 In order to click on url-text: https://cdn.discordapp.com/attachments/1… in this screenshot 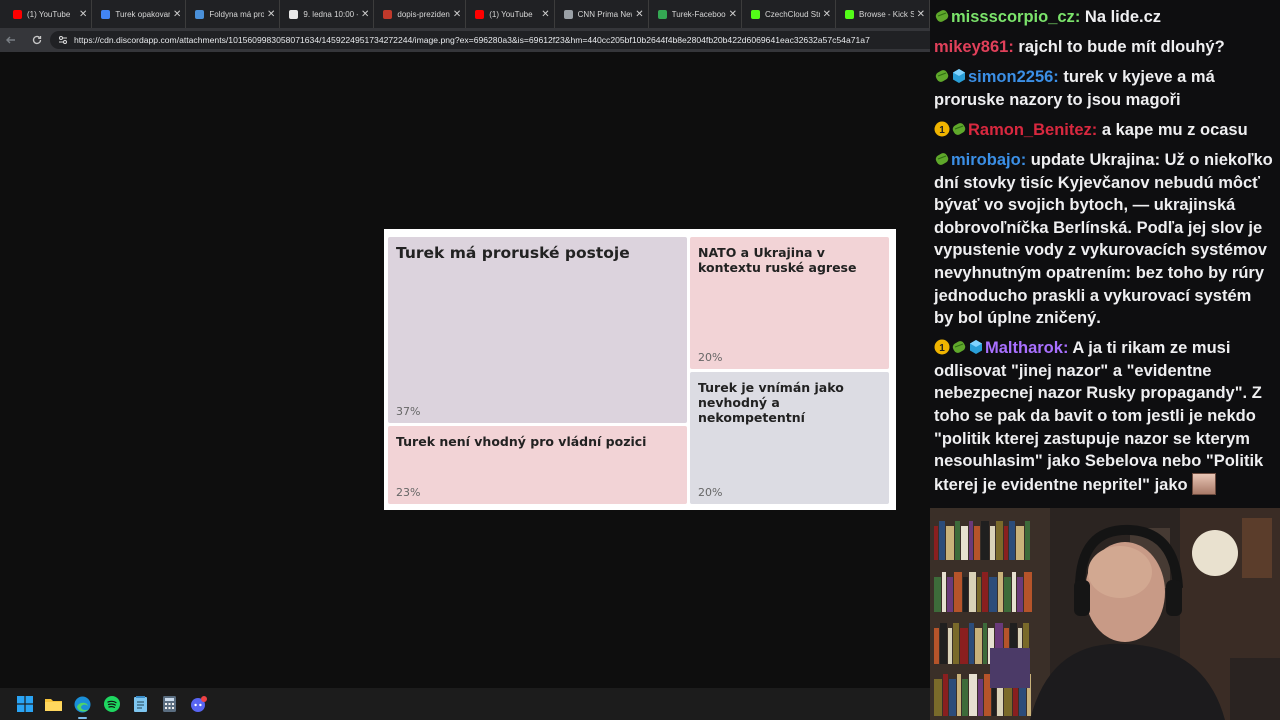, I will do `click(472, 40)`.